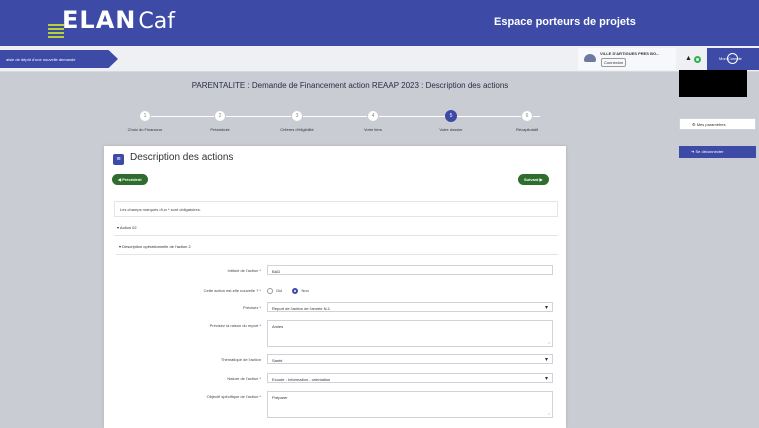  I want to click on logo-stripes-icon, so click(56, 31).